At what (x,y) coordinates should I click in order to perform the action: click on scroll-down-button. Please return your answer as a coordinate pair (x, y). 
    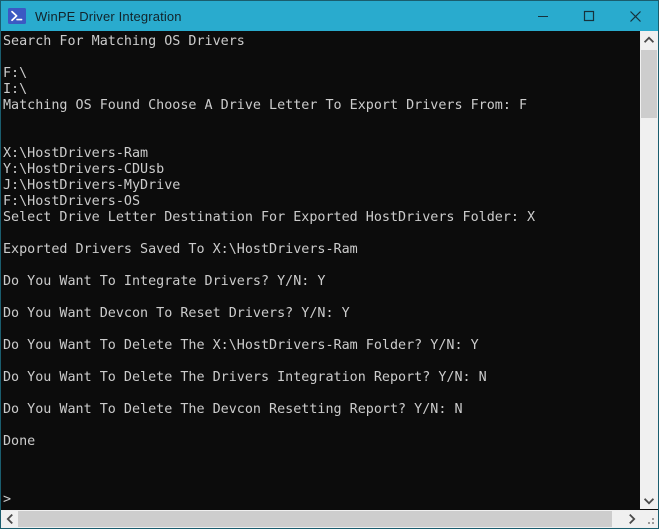
    Looking at the image, I should click on (649, 500).